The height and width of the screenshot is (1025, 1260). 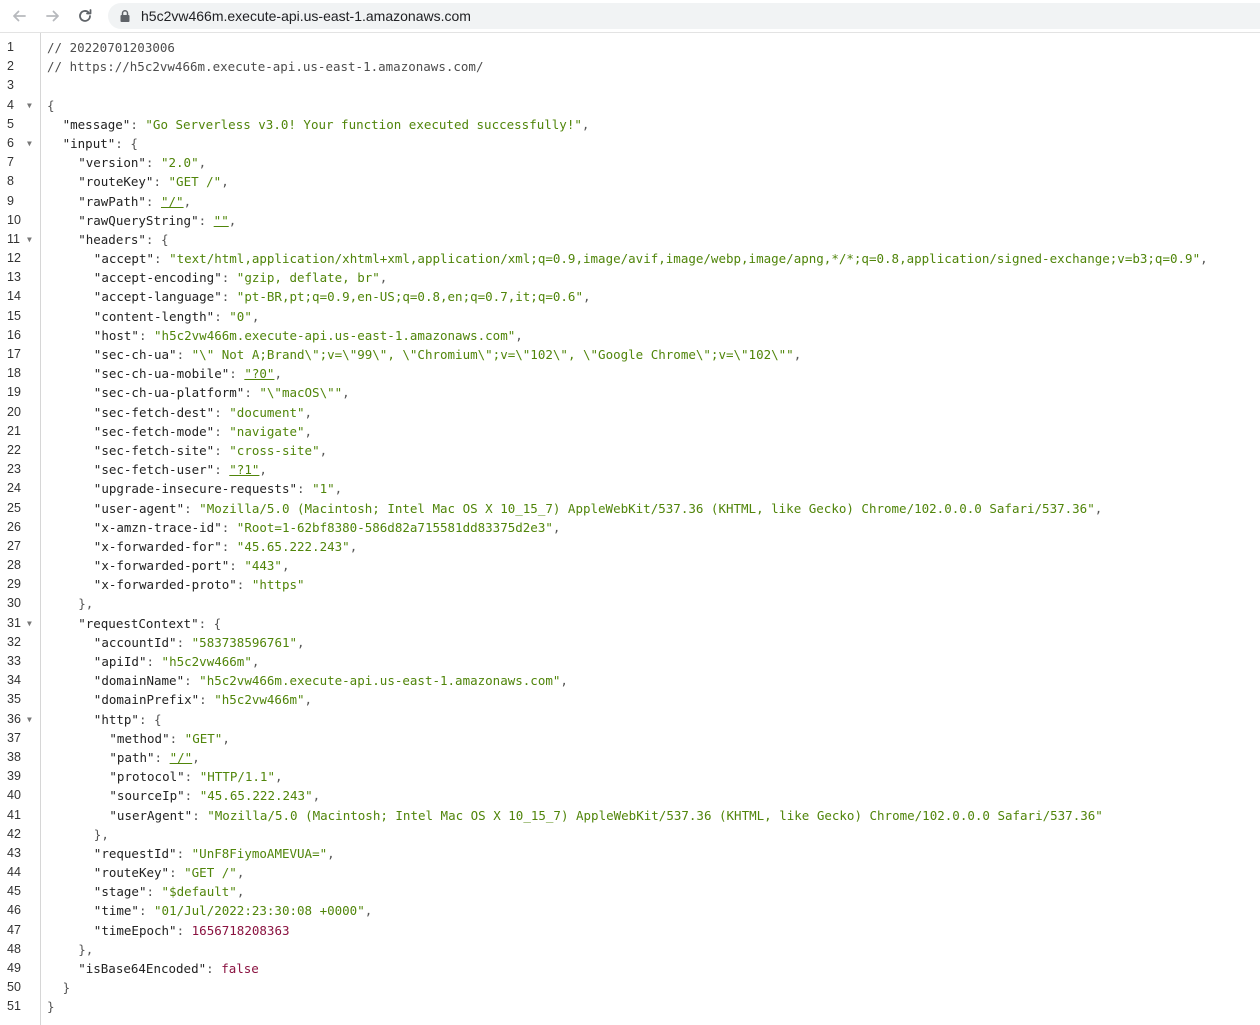 What do you see at coordinates (168, 968) in the screenshot?
I see `line-content: "isBase64Encoded": false` at bounding box center [168, 968].